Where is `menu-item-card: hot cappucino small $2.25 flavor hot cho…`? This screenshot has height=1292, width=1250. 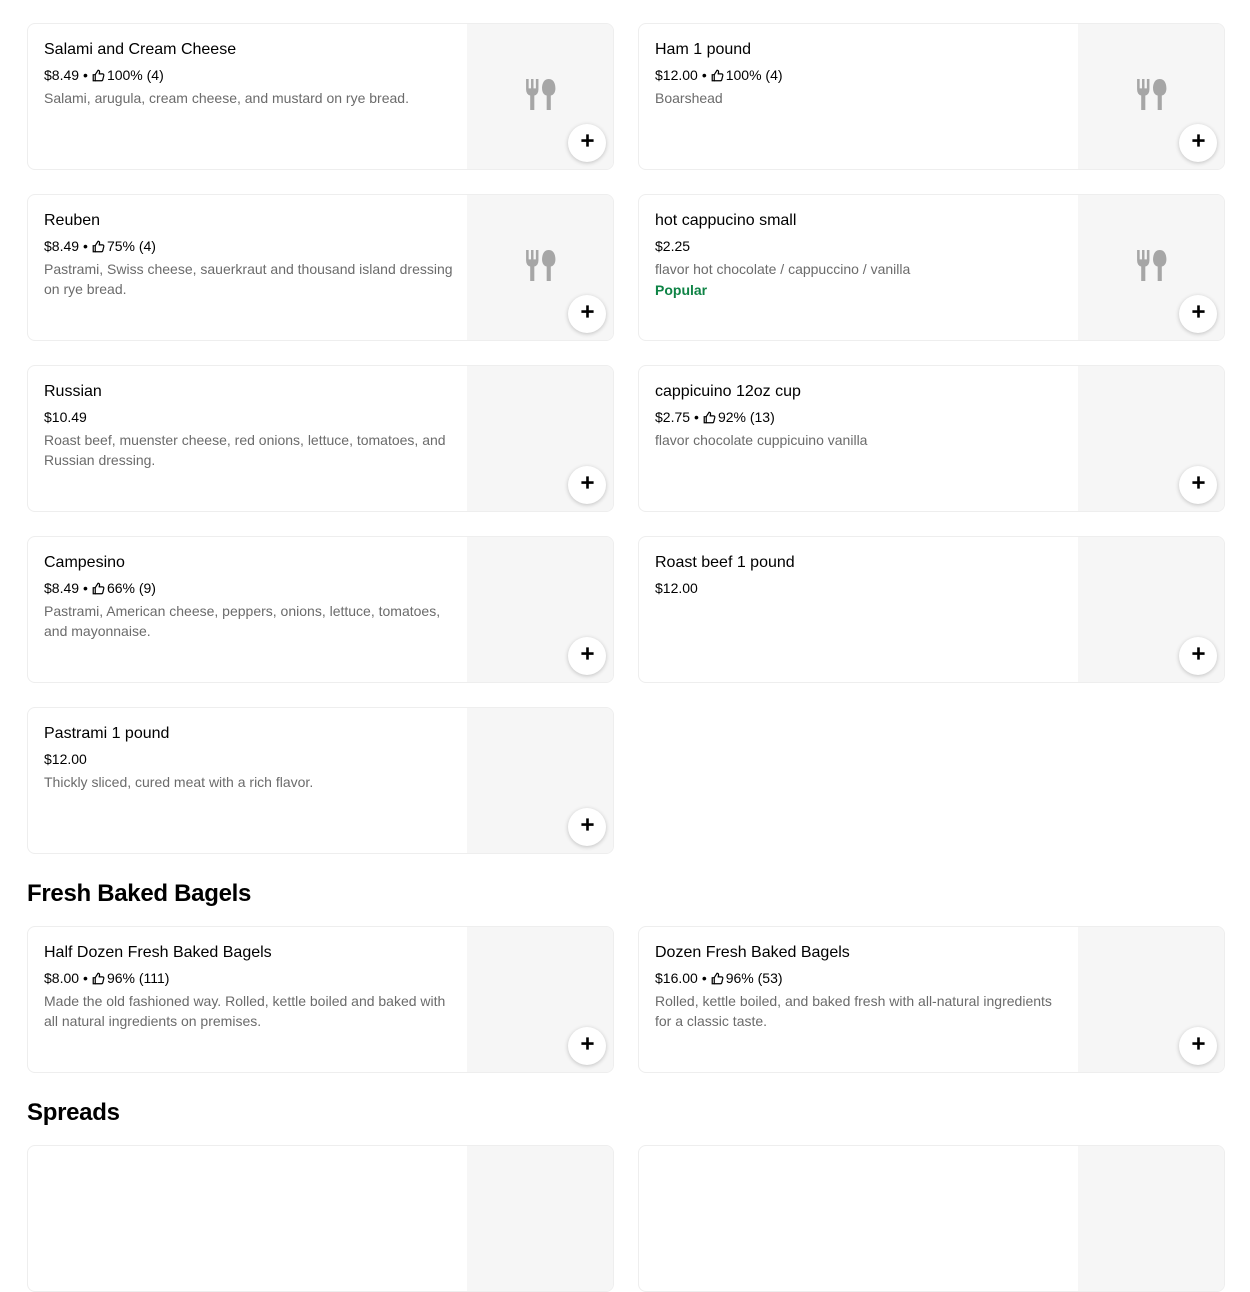
menu-item-card: hot cappucino small $2.25 flavor hot cho… is located at coordinates (931, 267).